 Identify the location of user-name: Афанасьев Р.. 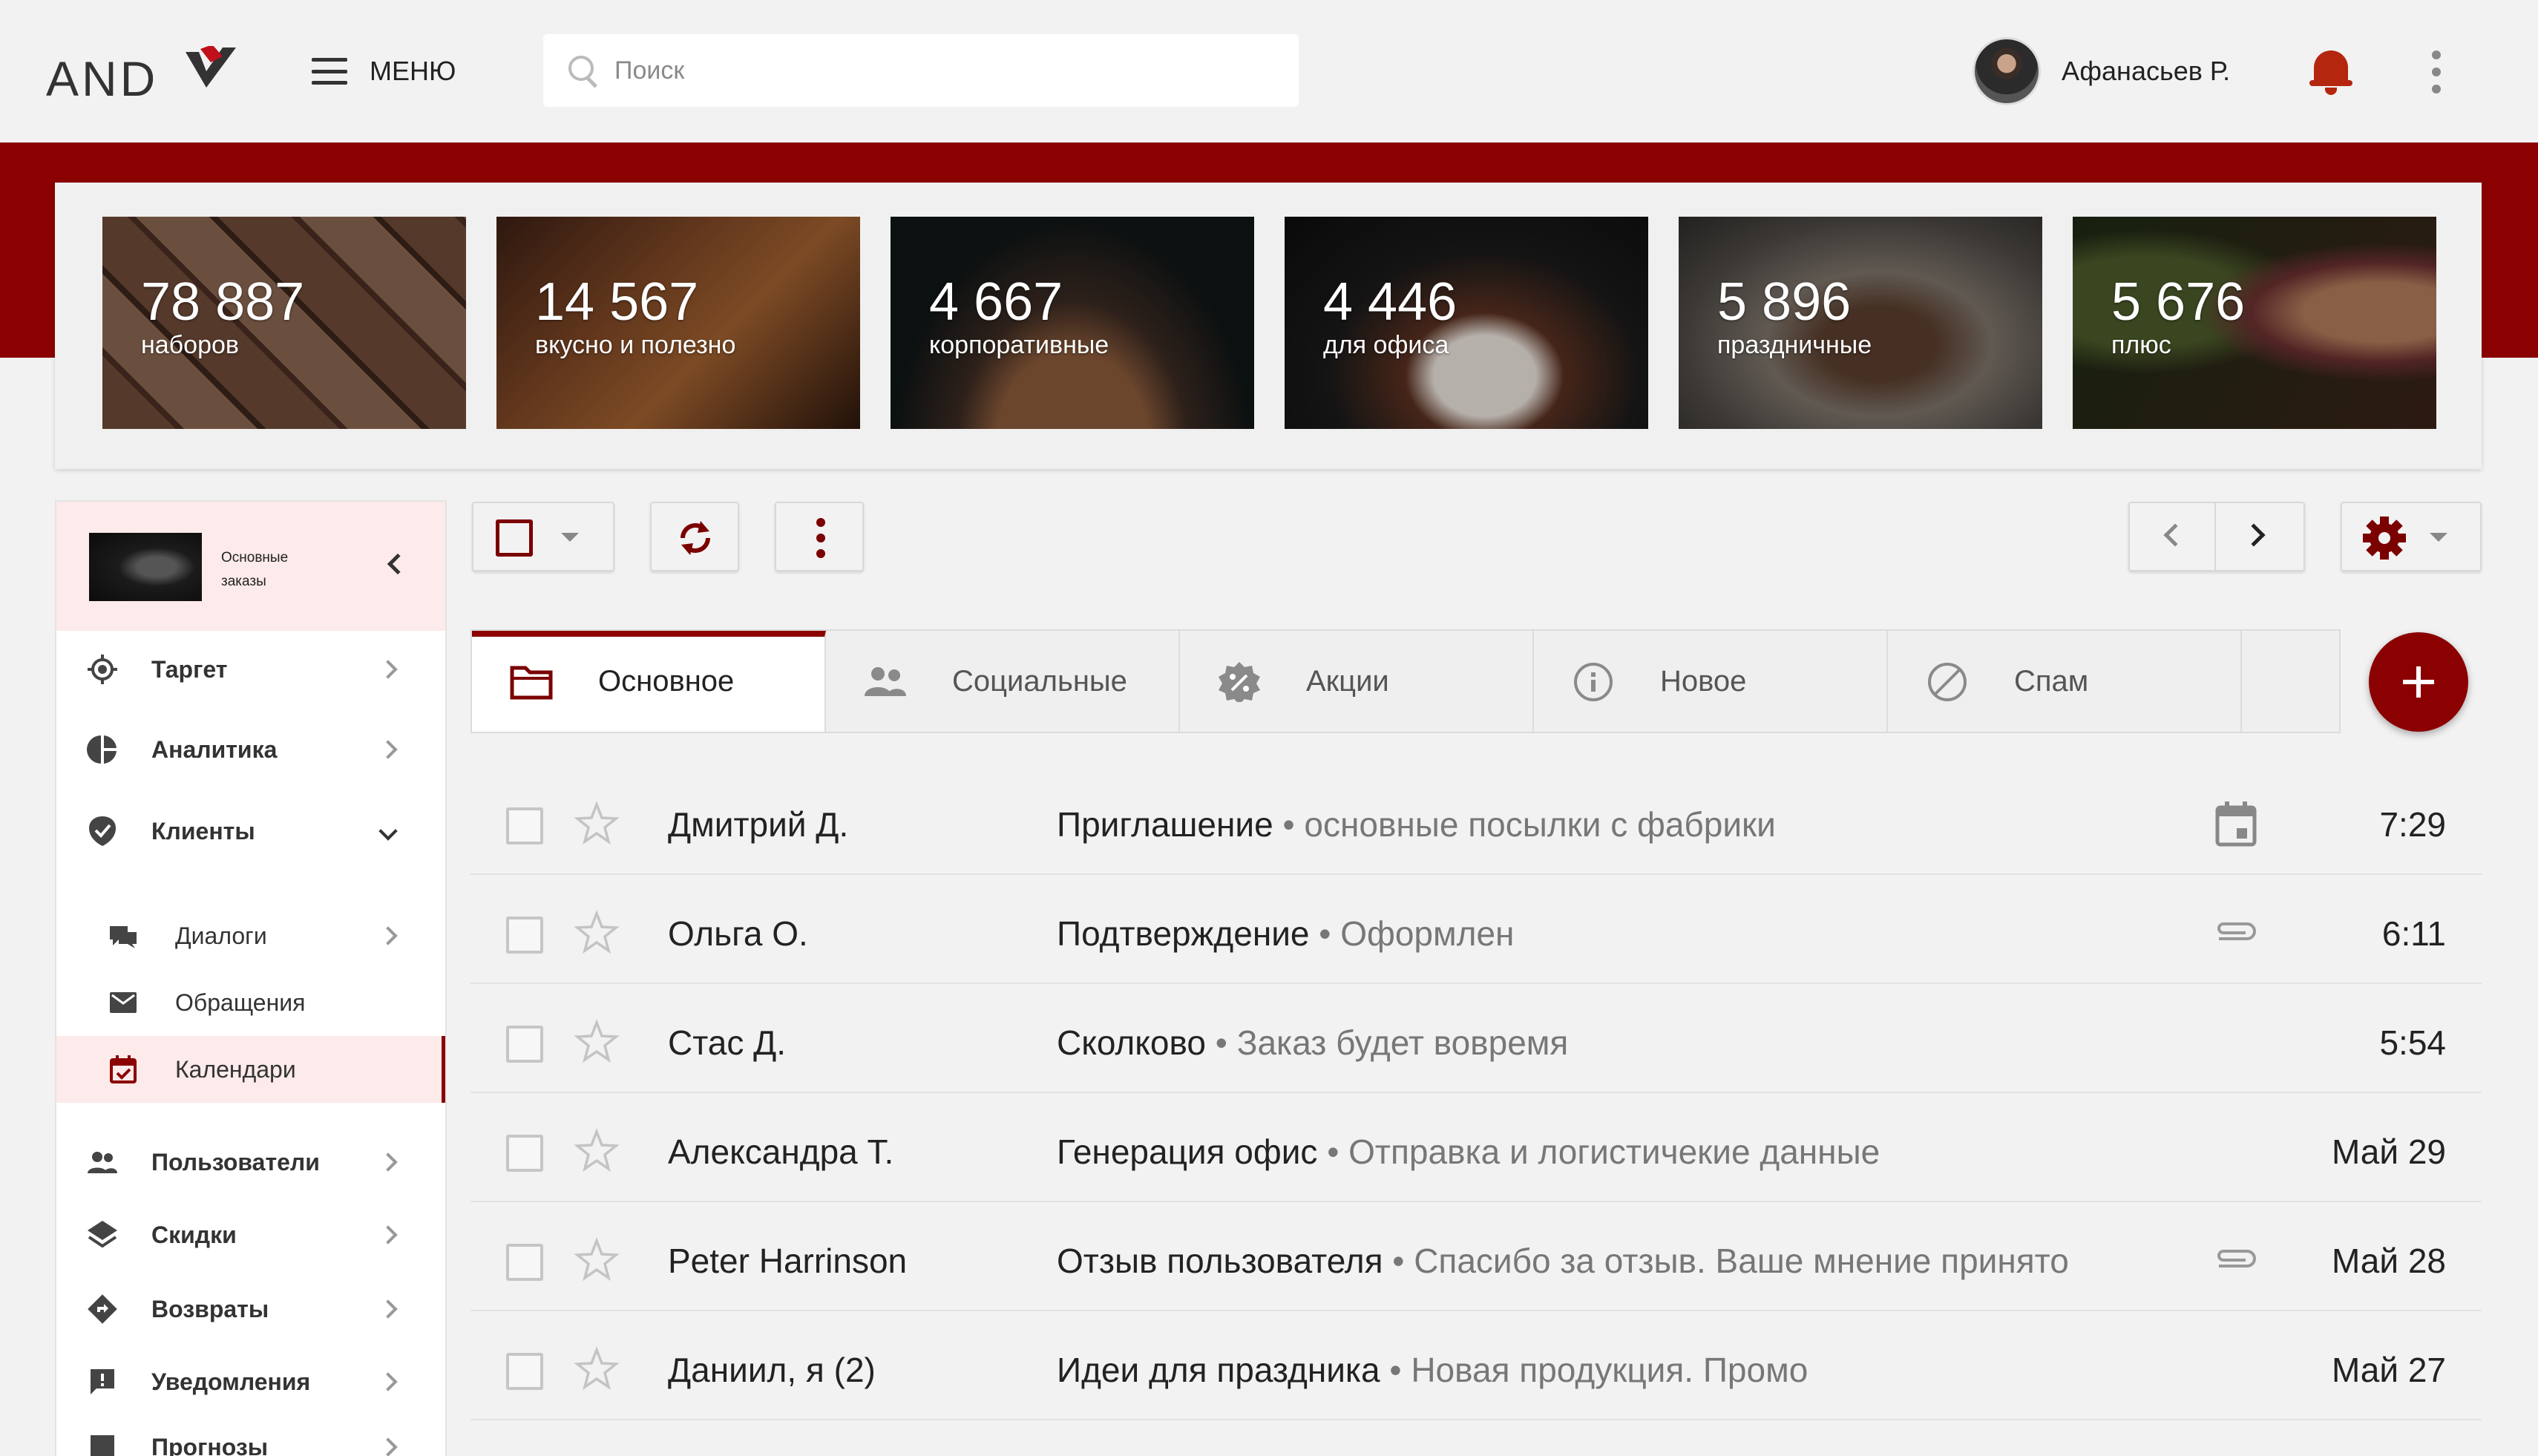
(2146, 71).